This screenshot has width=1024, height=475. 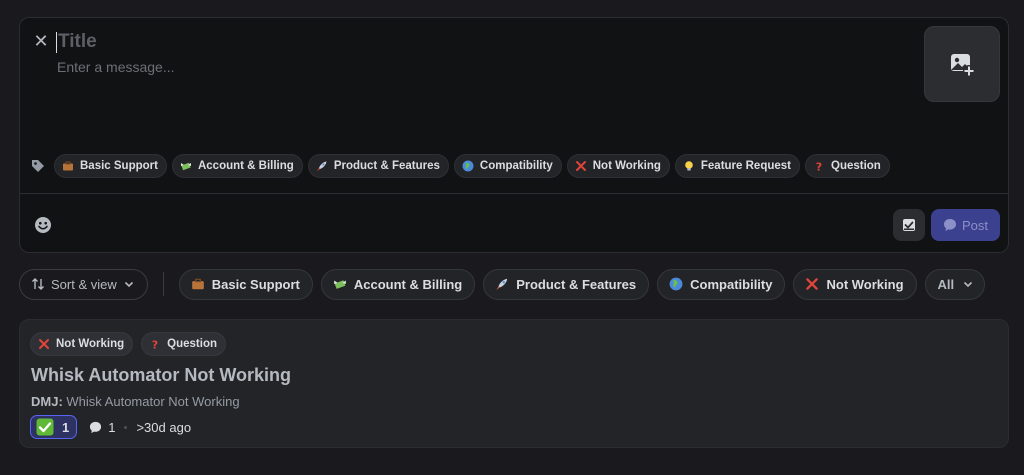 What do you see at coordinates (56, 42) in the screenshot?
I see `text-caret` at bounding box center [56, 42].